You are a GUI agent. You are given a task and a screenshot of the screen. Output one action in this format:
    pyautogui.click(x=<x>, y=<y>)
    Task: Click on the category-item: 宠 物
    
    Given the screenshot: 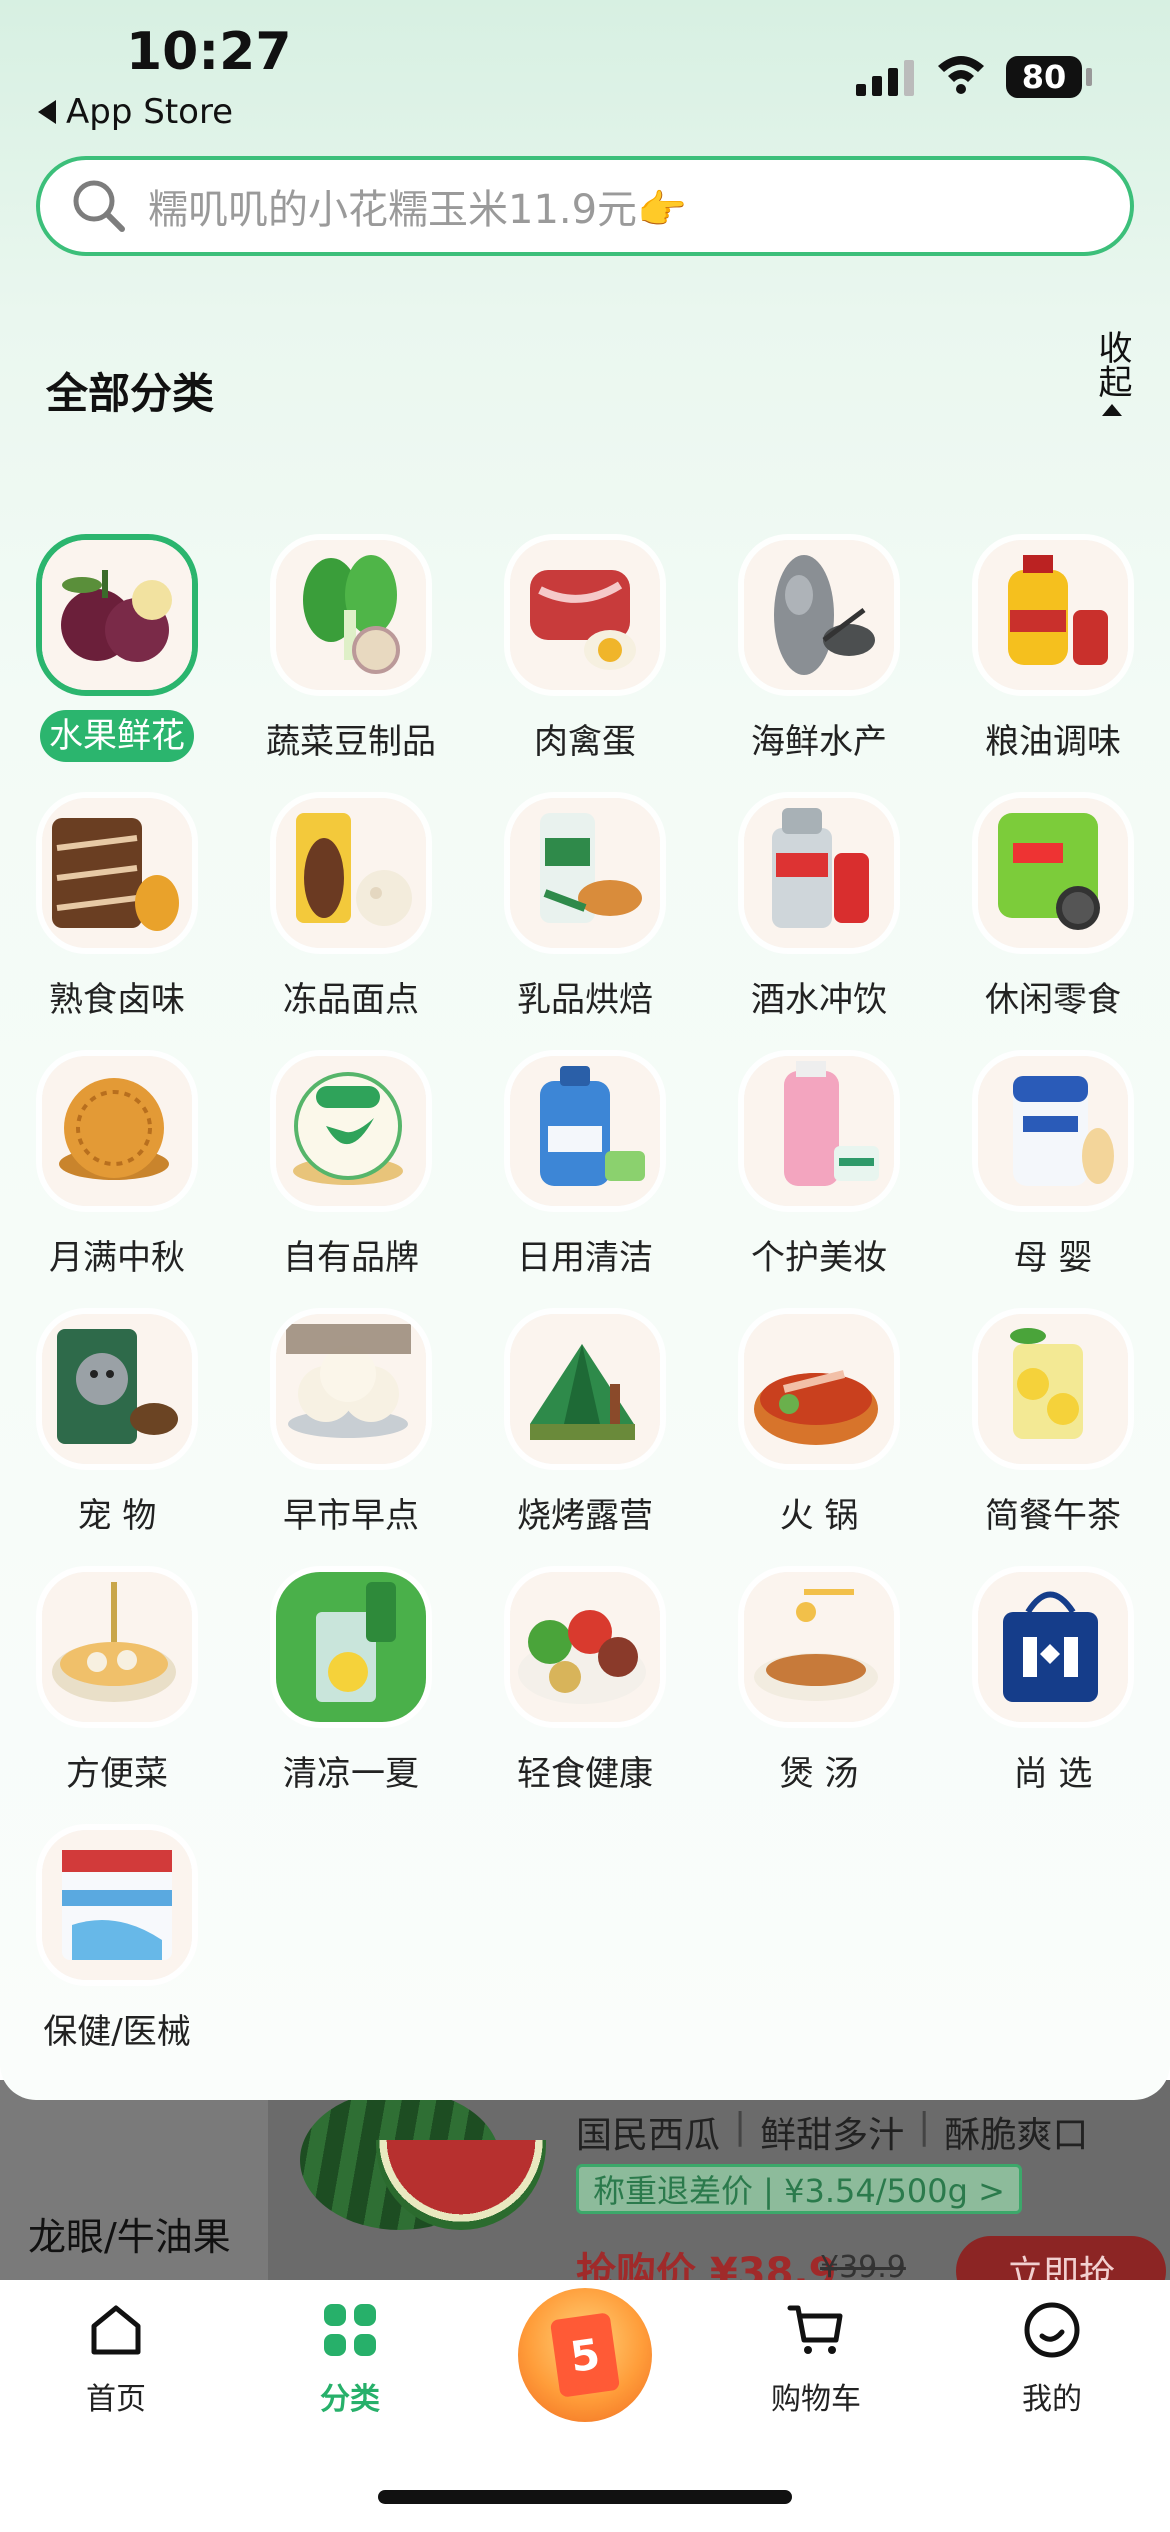 What is the action you would take?
    pyautogui.click(x=117, y=1443)
    